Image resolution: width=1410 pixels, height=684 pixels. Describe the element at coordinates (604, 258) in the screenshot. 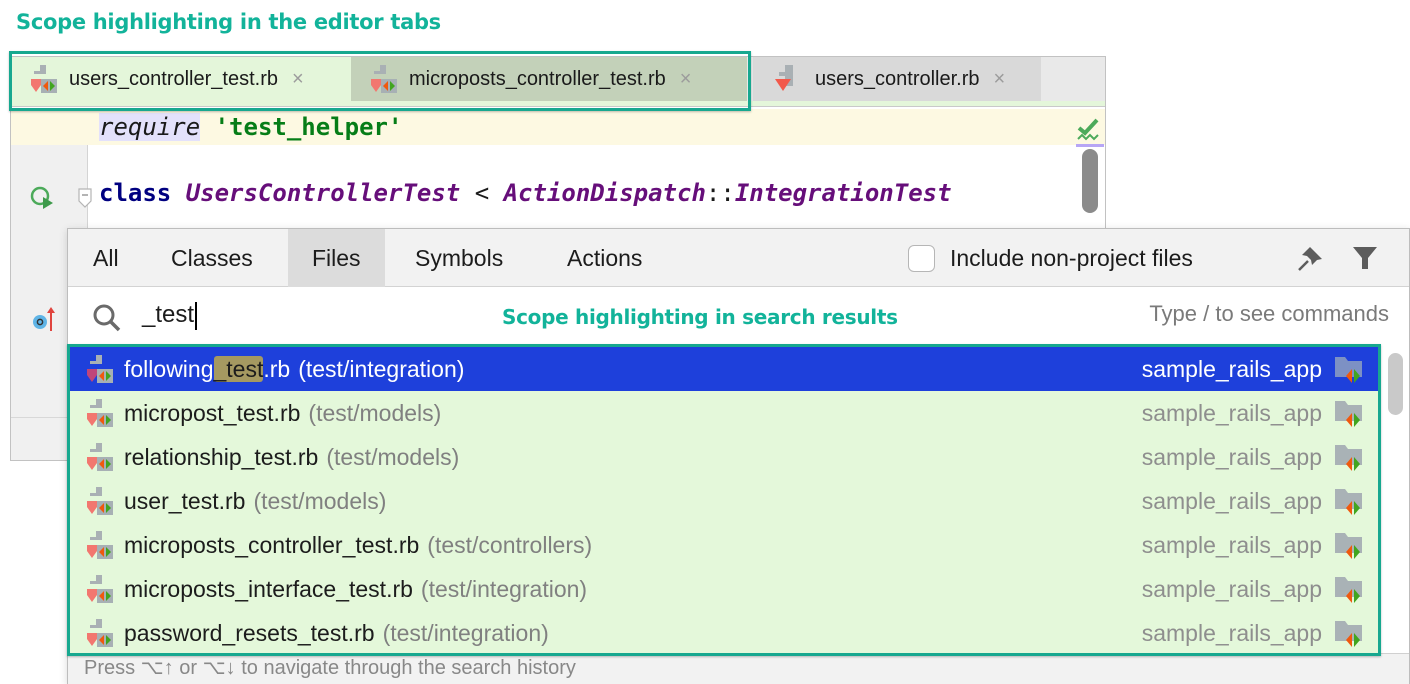

I see `tab-actions: Actions` at that location.